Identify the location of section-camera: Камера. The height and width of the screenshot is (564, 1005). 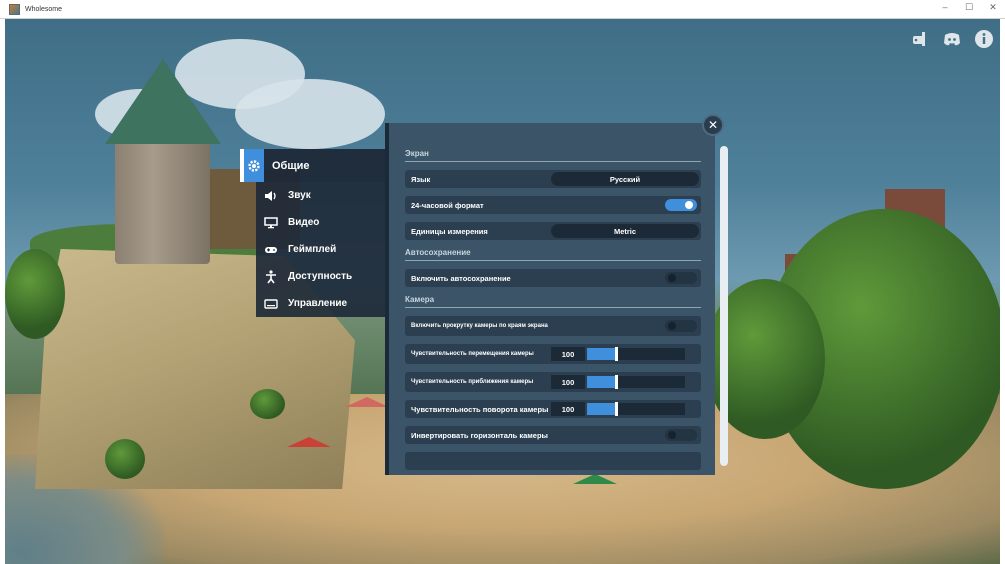
(553, 301).